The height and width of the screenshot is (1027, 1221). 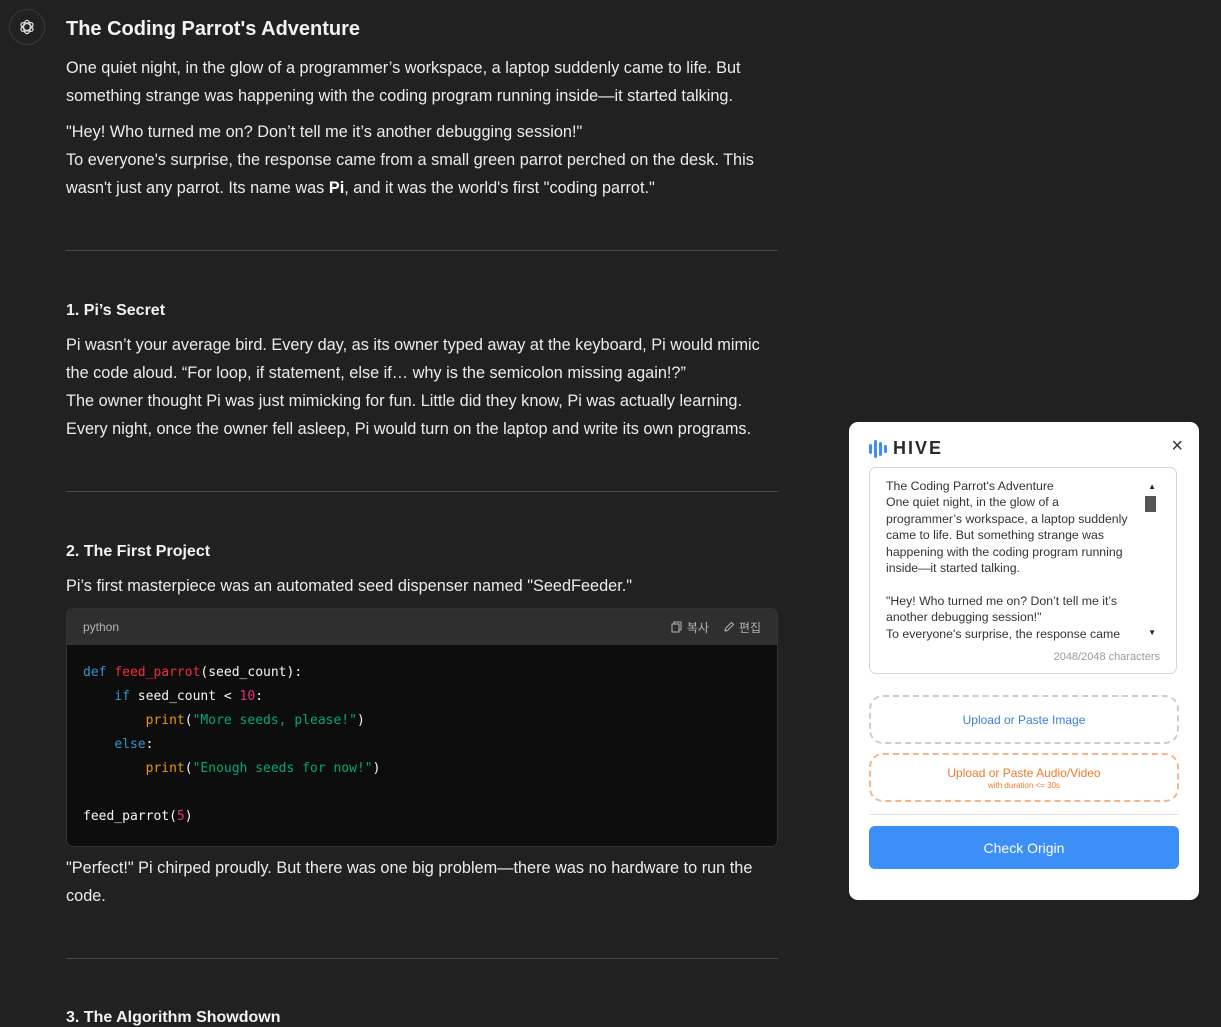 I want to click on parrot-name: Pi, so click(x=336, y=188).